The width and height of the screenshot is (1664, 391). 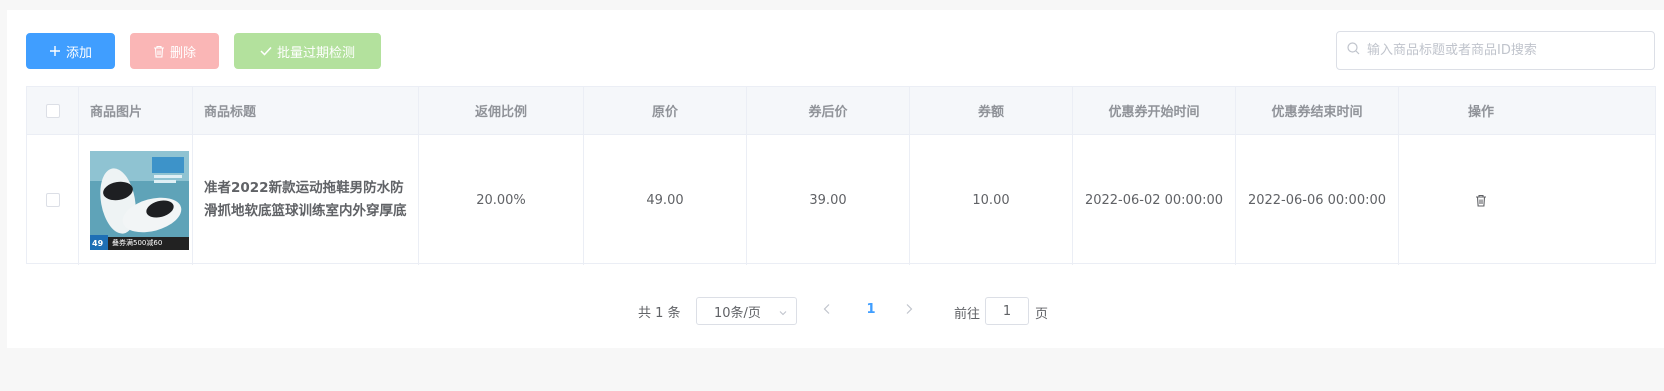 I want to click on coupon-start-cell: 2022-06-02 00:00:00, so click(x=1154, y=200).